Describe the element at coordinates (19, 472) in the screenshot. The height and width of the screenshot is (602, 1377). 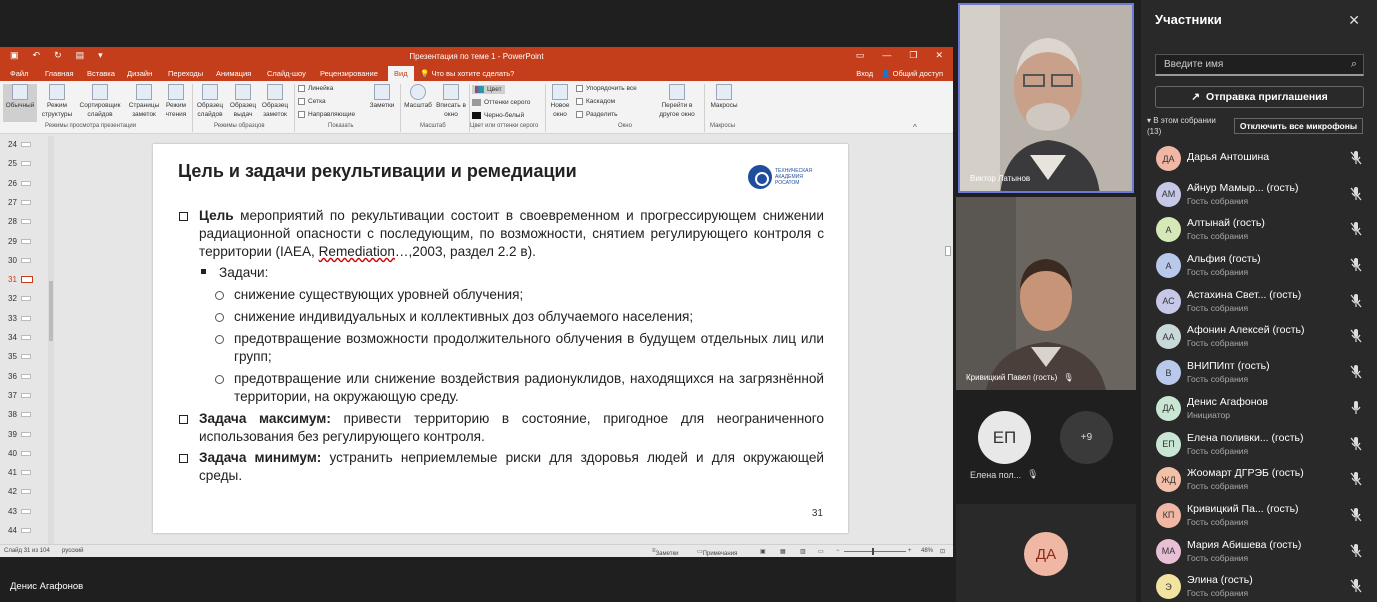
I see `slide-thumbnail: 41` at that location.